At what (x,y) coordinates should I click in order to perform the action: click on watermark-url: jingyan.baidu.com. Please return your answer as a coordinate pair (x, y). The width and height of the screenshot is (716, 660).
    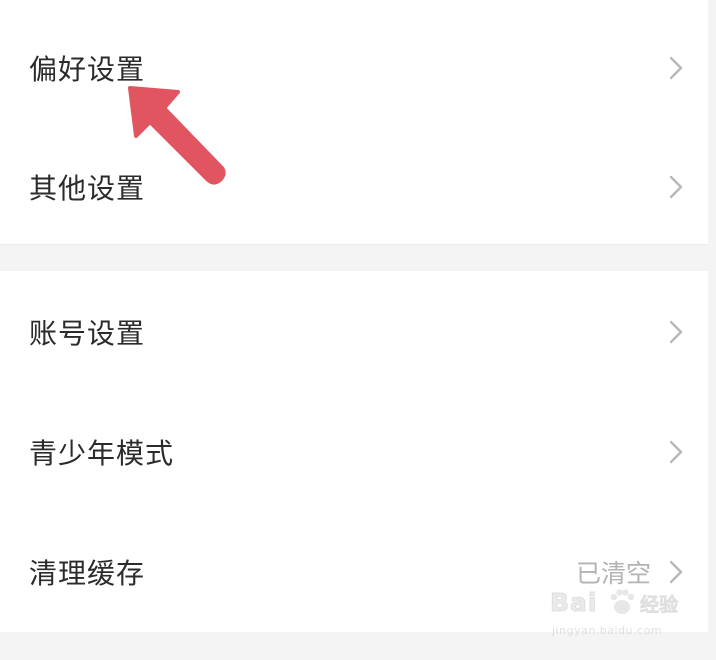
    Looking at the image, I should click on (607, 630).